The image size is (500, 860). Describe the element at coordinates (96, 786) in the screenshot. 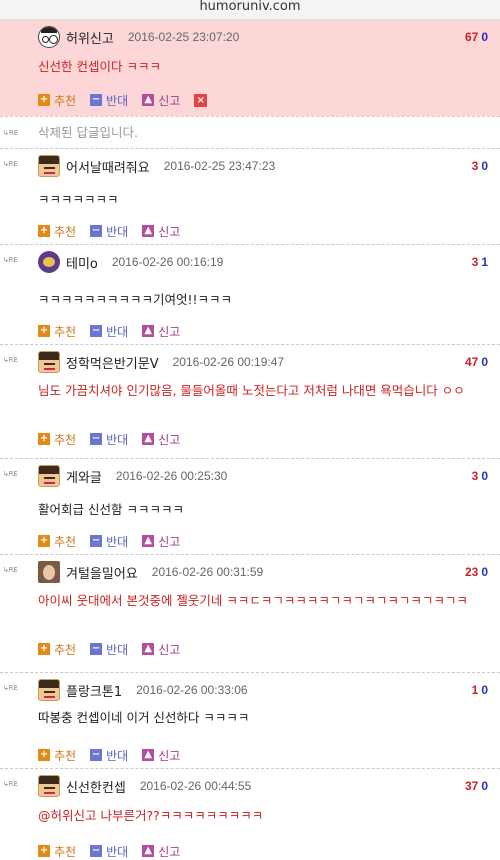

I see `nickname: 신선한컨셉` at that location.